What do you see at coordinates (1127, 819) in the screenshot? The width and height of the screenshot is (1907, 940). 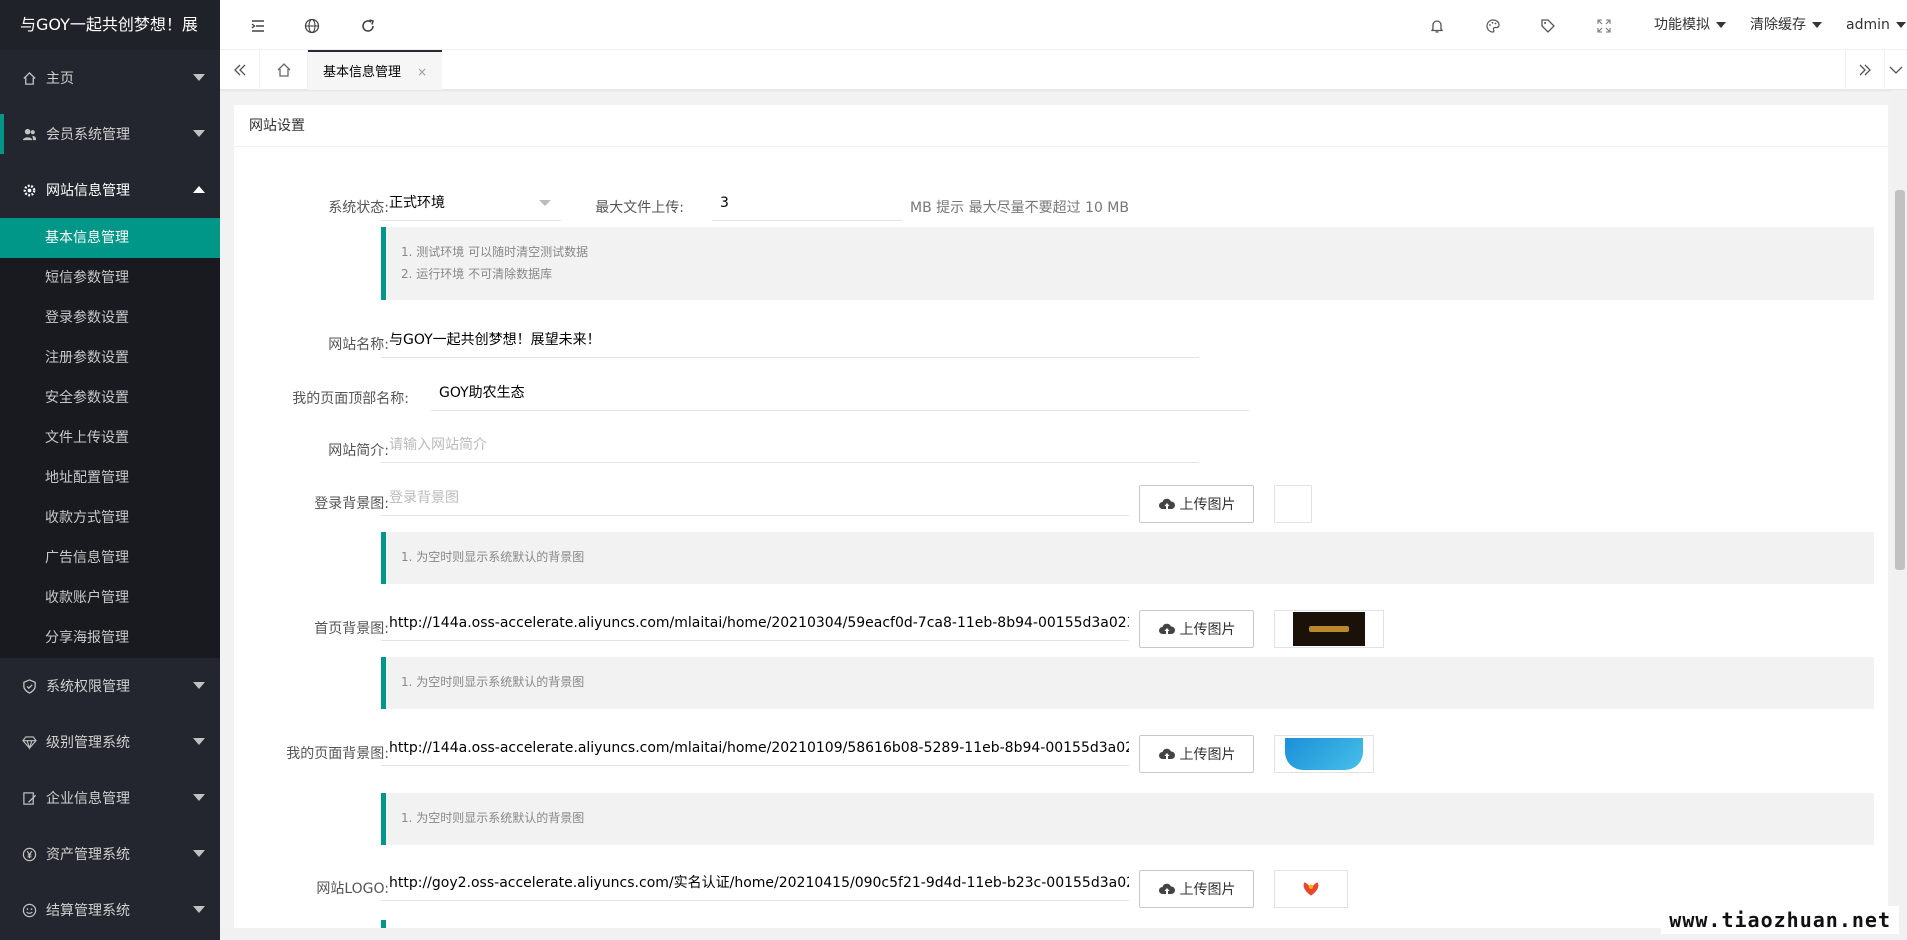 I see `my-page-bg-note: 1. 为空时则显示系统默认的背景图` at bounding box center [1127, 819].